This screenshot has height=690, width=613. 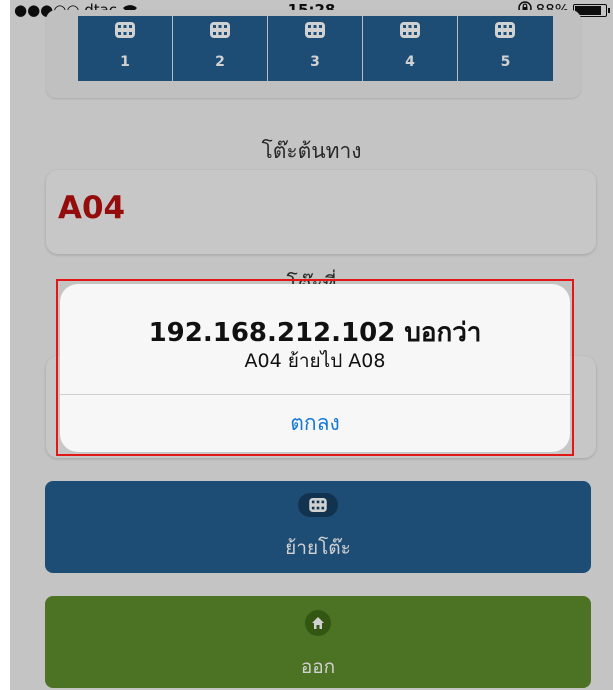 I want to click on alert-ok-button: ตกลง, so click(x=315, y=423).